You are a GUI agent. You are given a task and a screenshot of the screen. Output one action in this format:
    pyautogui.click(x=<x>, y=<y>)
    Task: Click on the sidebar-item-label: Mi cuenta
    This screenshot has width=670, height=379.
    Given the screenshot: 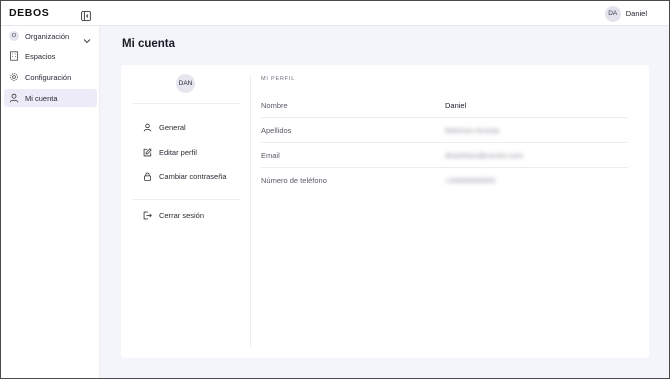 What is the action you would take?
    pyautogui.click(x=41, y=98)
    